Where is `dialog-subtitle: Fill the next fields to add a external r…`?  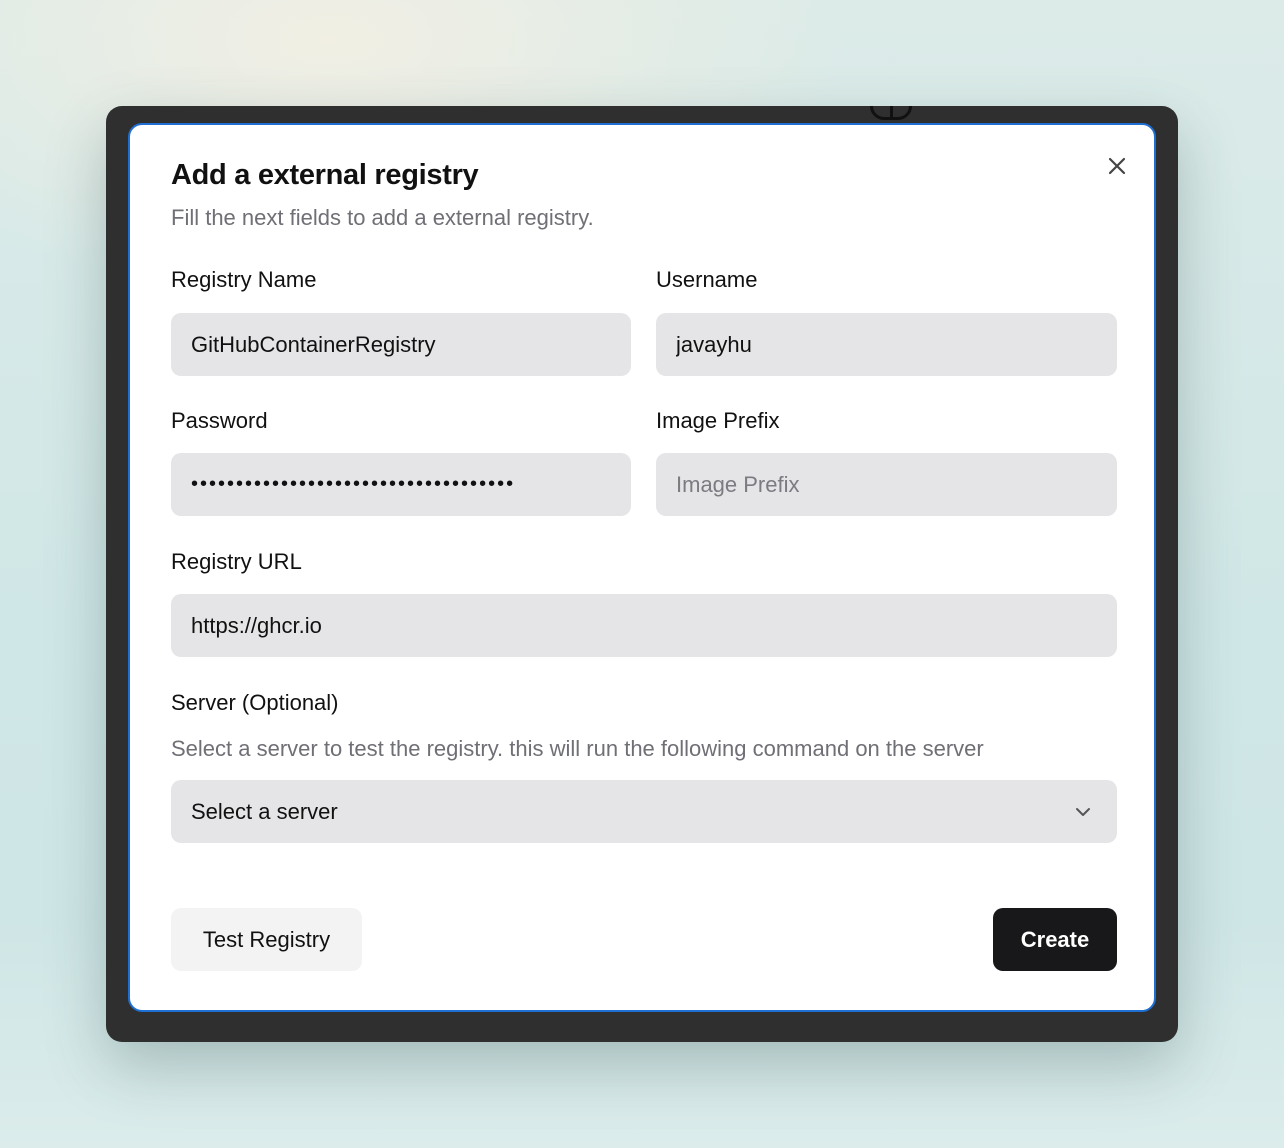 dialog-subtitle: Fill the next fields to add a external r… is located at coordinates (382, 217).